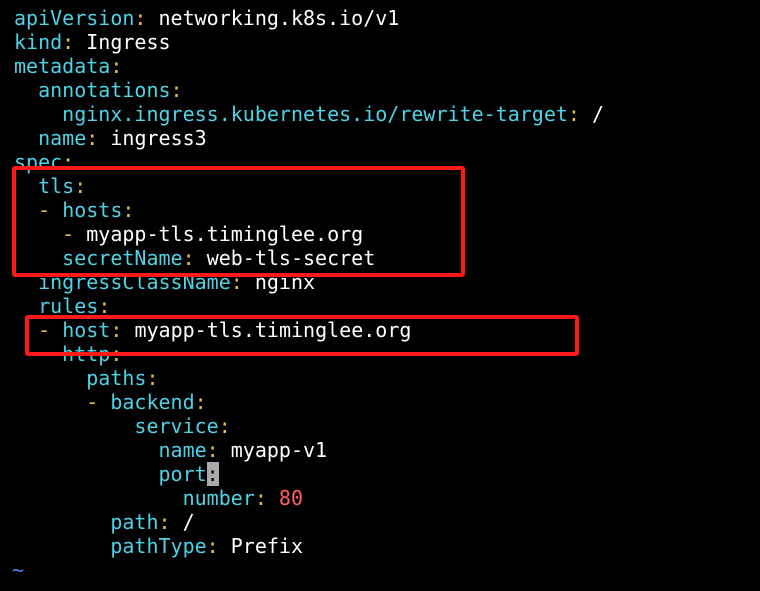  What do you see at coordinates (74, 18) in the screenshot?
I see `yaml-key: apiVersion` at bounding box center [74, 18].